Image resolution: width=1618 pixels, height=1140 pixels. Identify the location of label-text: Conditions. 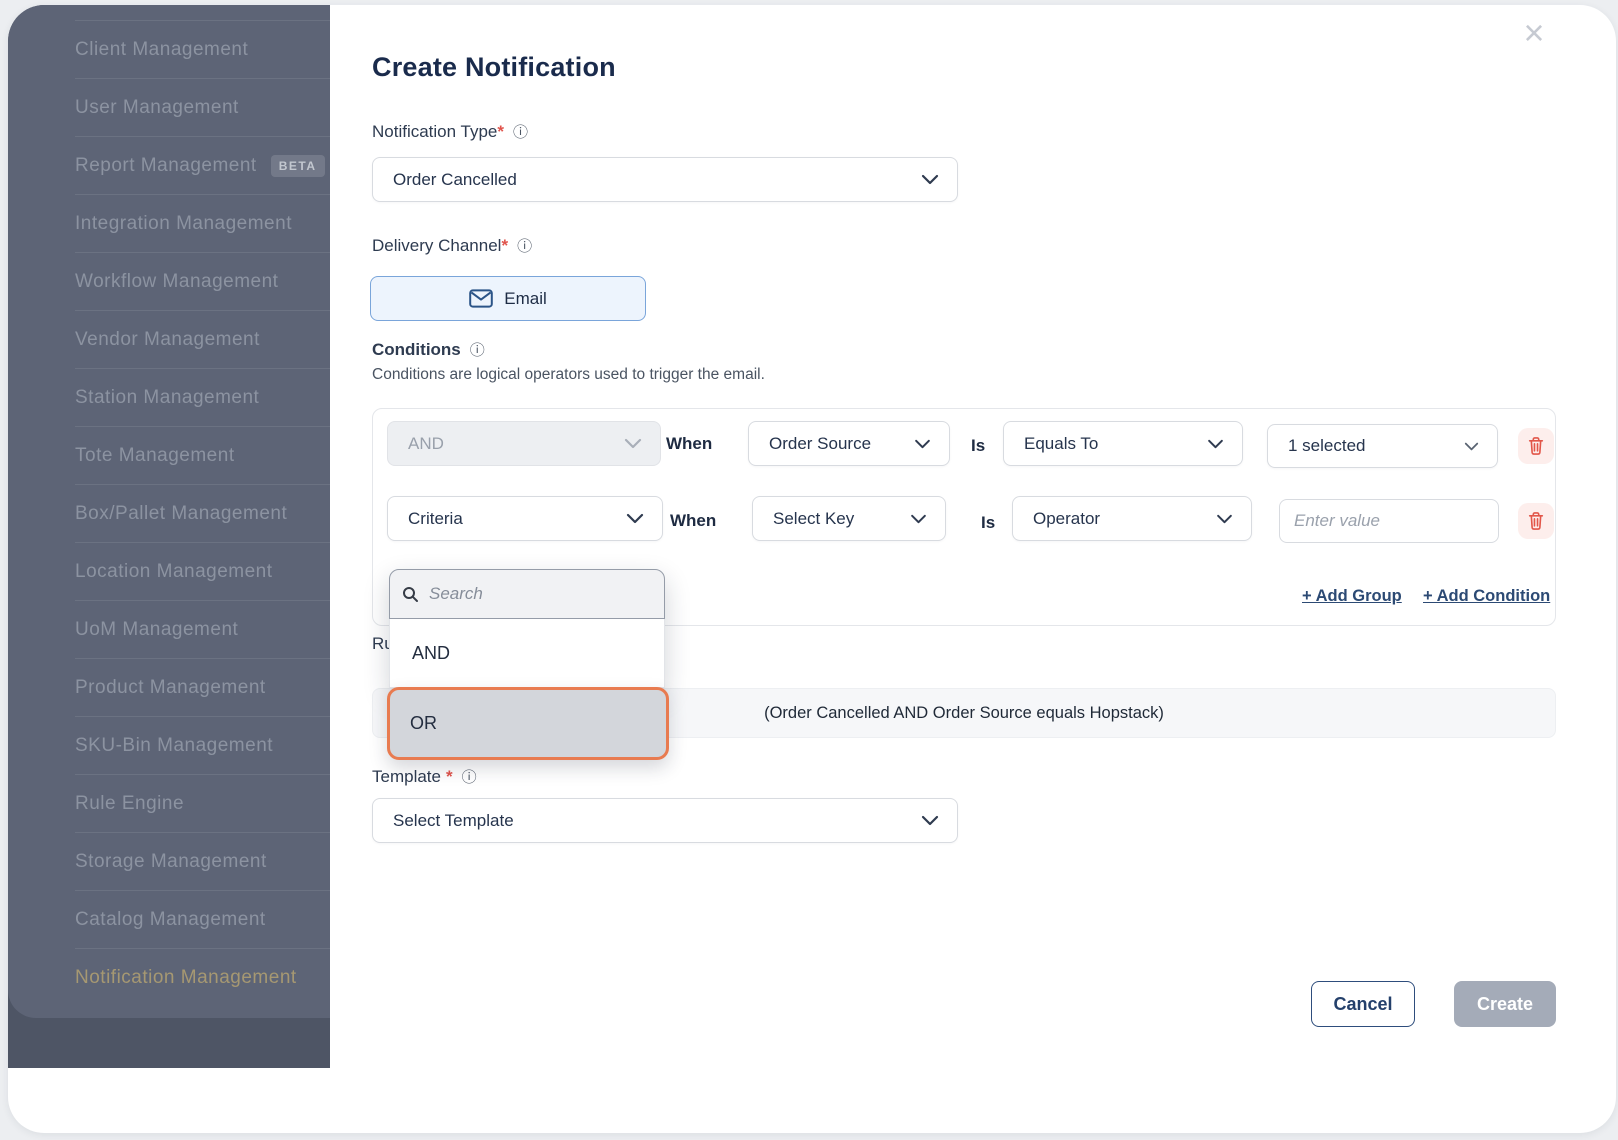
(416, 349).